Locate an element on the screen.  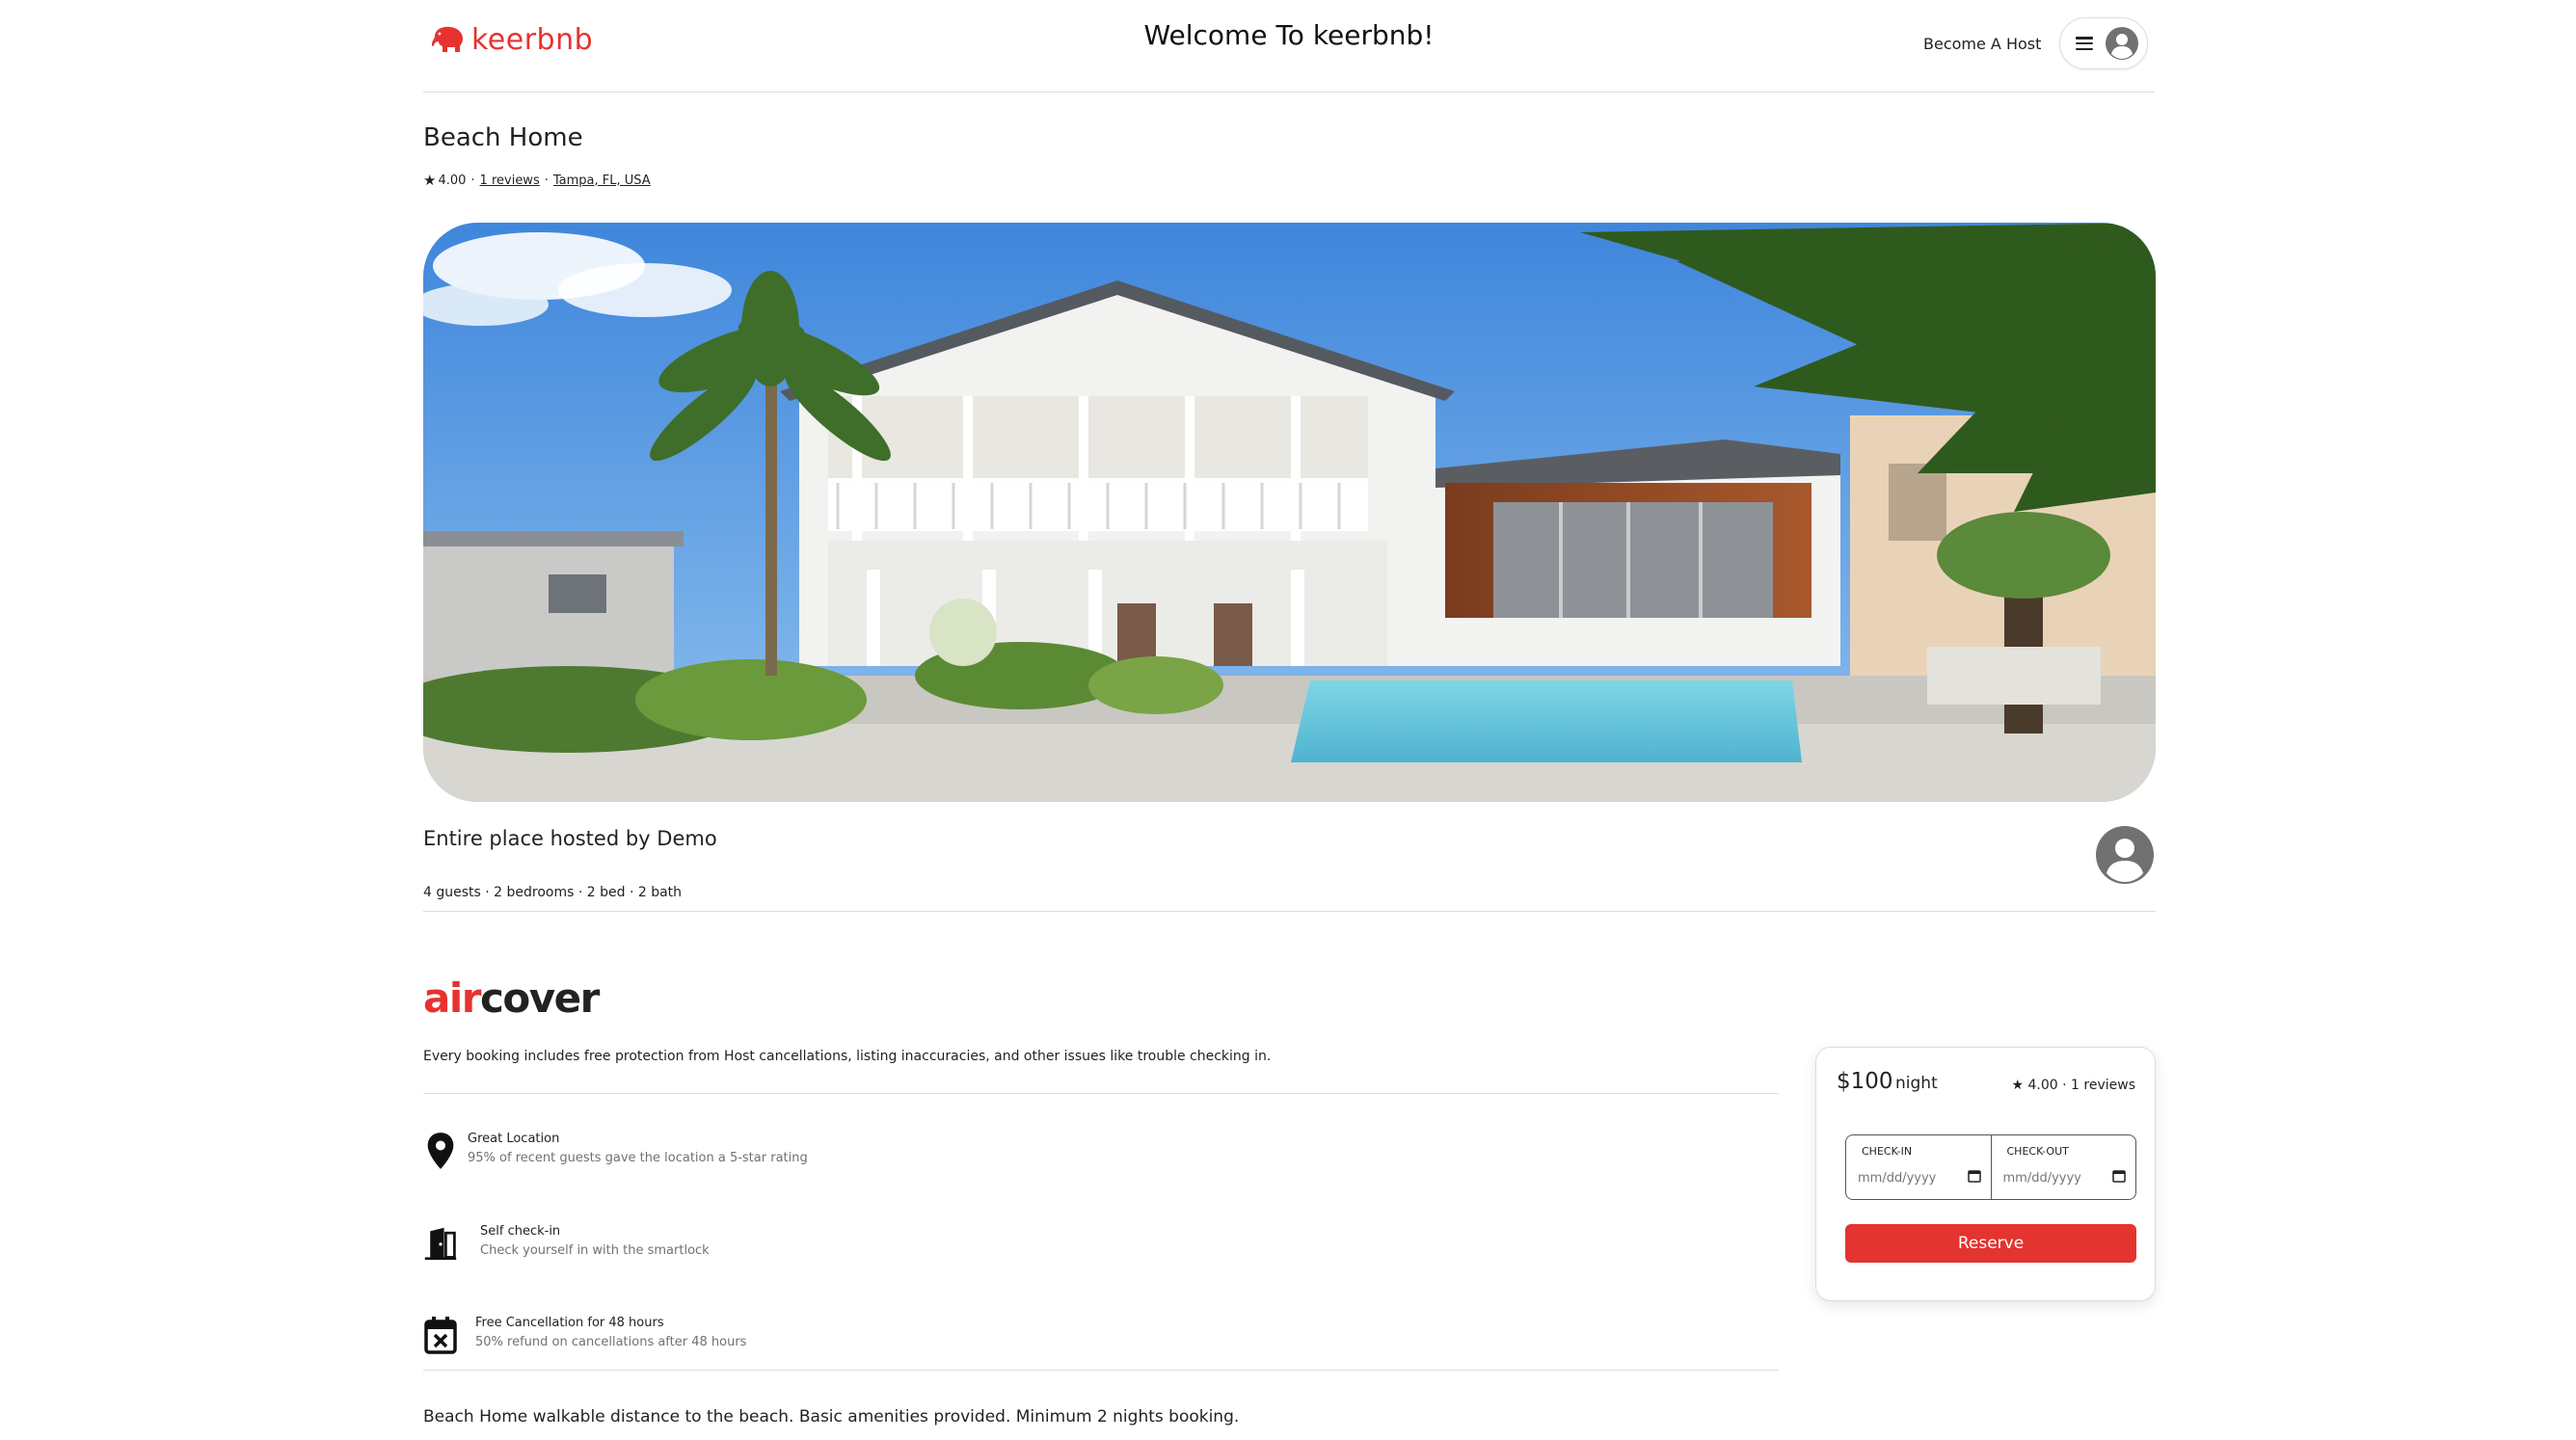
feature-title: Self check-in is located at coordinates (520, 1231).